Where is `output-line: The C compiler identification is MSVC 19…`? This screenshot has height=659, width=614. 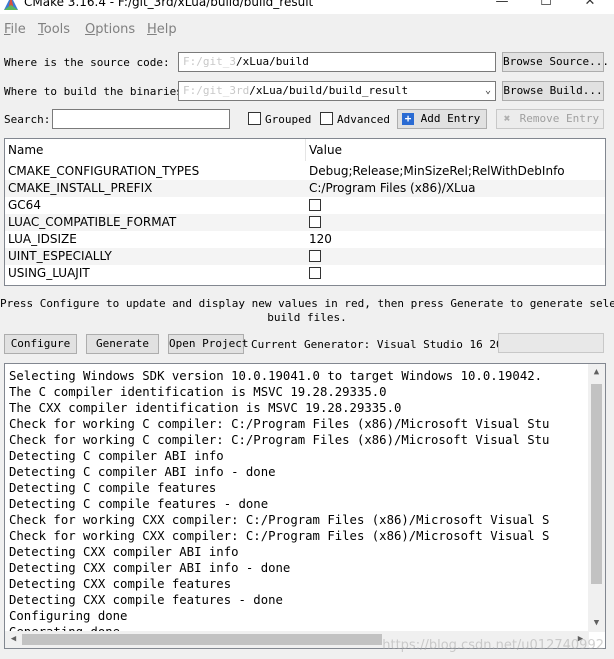 output-line: The C compiler identification is MSVC 19… is located at coordinates (198, 392).